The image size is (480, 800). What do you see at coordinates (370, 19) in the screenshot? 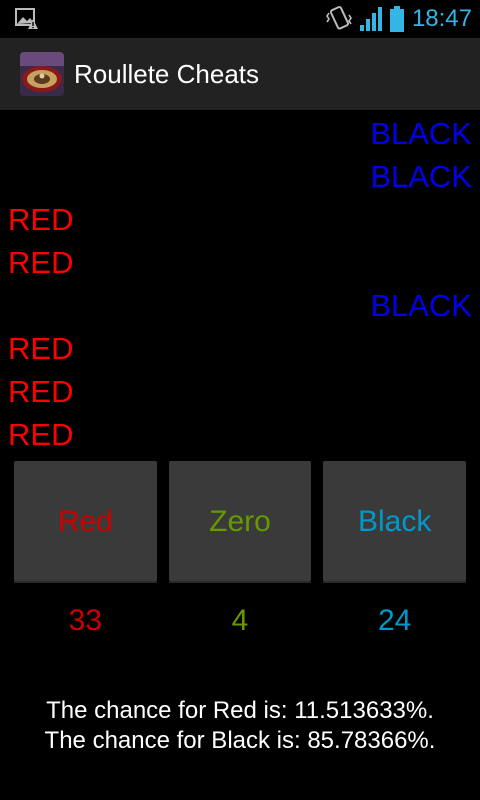
I see `signal-icon` at bounding box center [370, 19].